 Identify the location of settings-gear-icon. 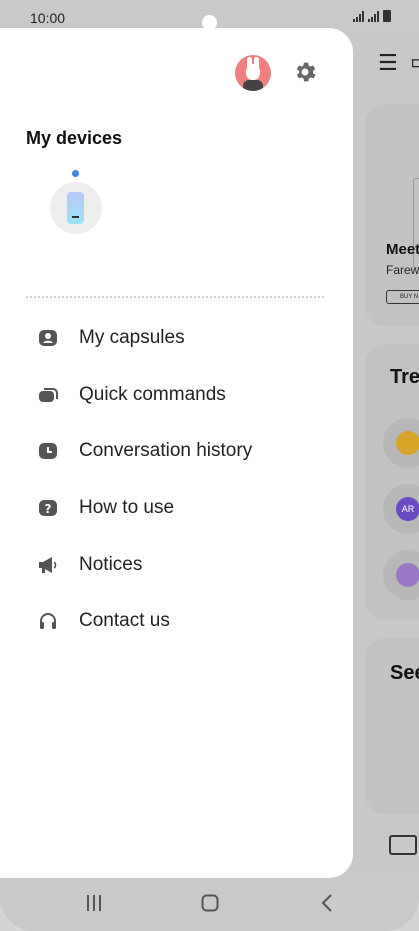
(305, 72).